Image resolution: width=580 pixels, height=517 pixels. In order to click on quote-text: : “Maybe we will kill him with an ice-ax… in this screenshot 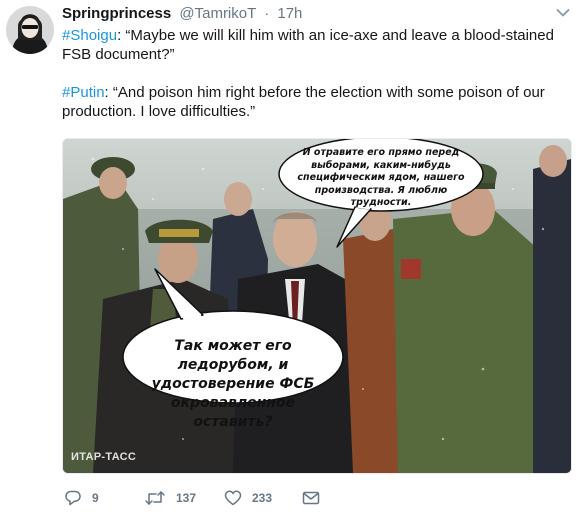, I will do `click(308, 45)`.